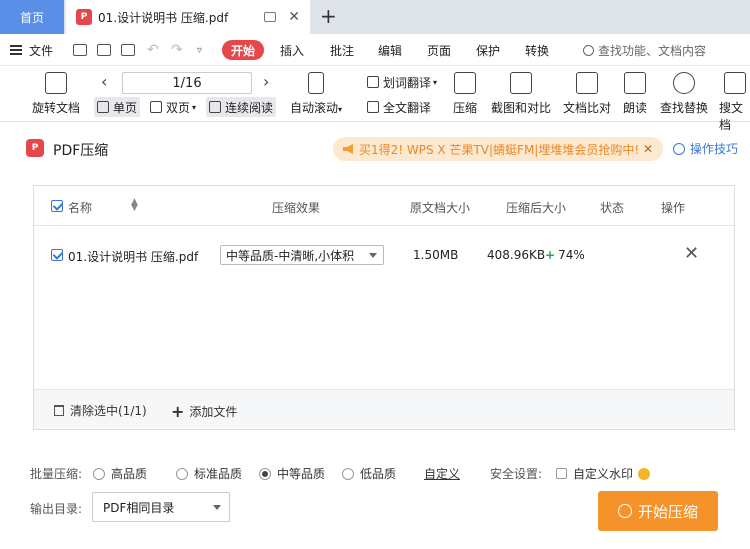 This screenshot has width=750, height=549. Describe the element at coordinates (56, 474) in the screenshot. I see `batch-compress-label: 批量压缩:` at that location.